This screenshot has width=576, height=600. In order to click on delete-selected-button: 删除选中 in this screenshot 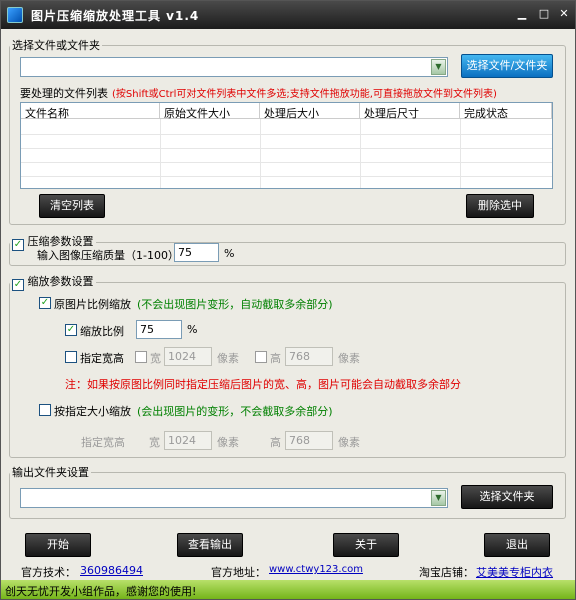, I will do `click(500, 206)`.